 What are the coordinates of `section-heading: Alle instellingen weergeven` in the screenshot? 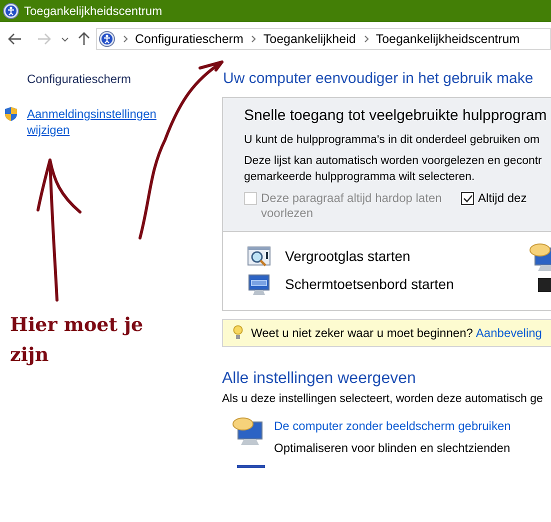 It's located at (319, 378).